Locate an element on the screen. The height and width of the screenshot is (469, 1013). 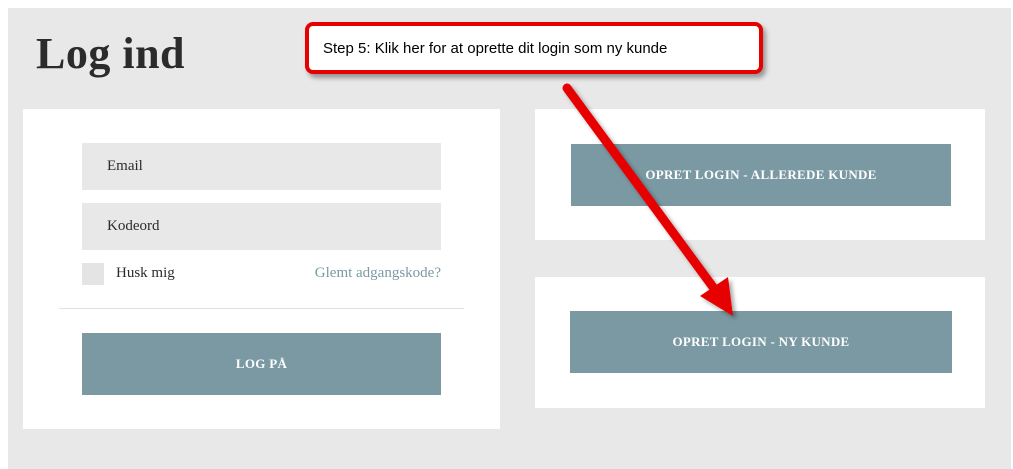
create-login-existing-customer-button: OPRET LOGIN - ALLEREDE KUNDE is located at coordinates (761, 175).